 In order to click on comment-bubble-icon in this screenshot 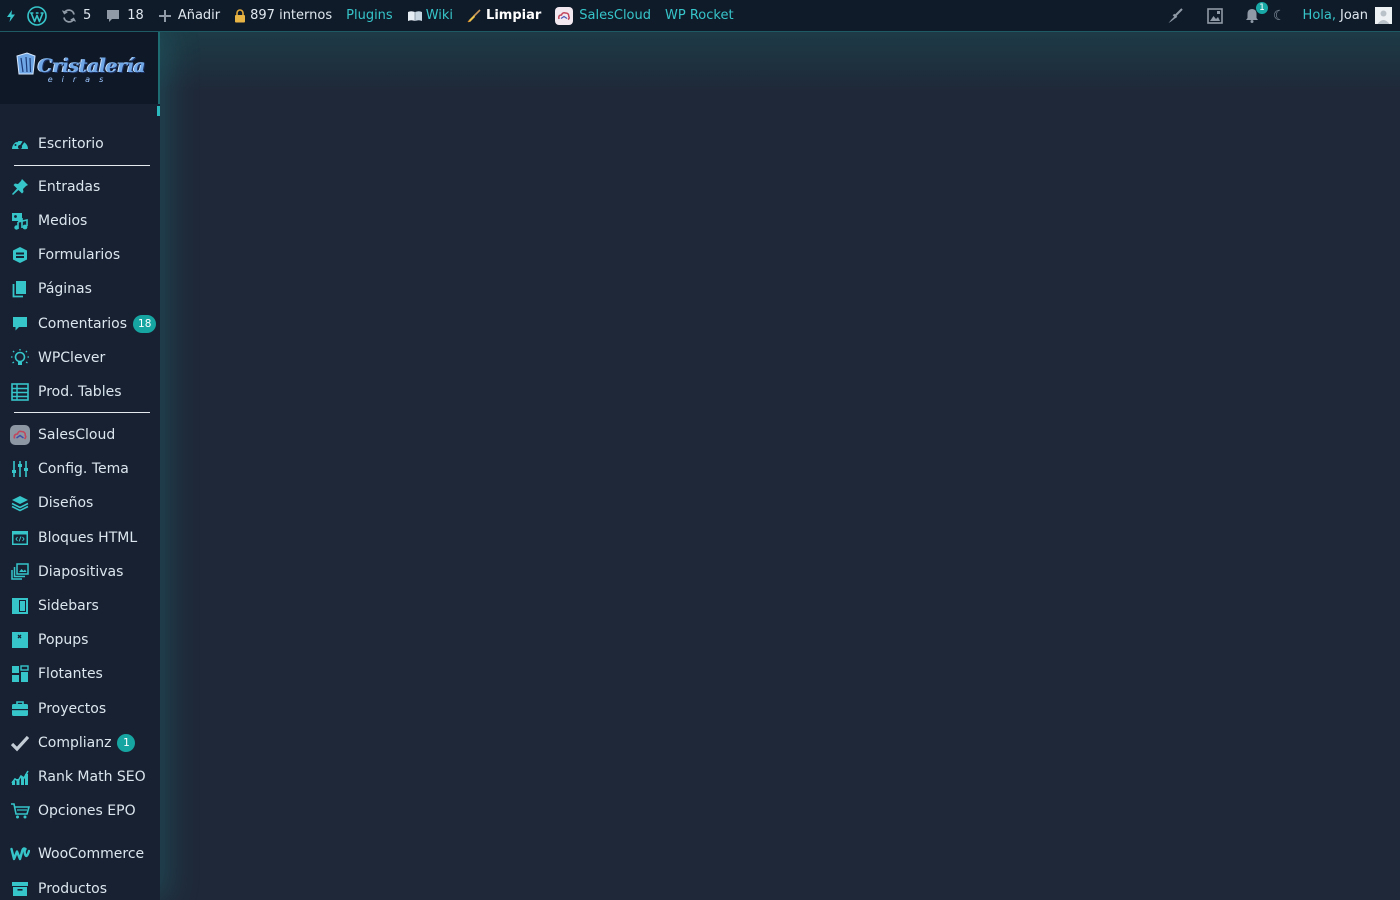, I will do `click(113, 16)`.